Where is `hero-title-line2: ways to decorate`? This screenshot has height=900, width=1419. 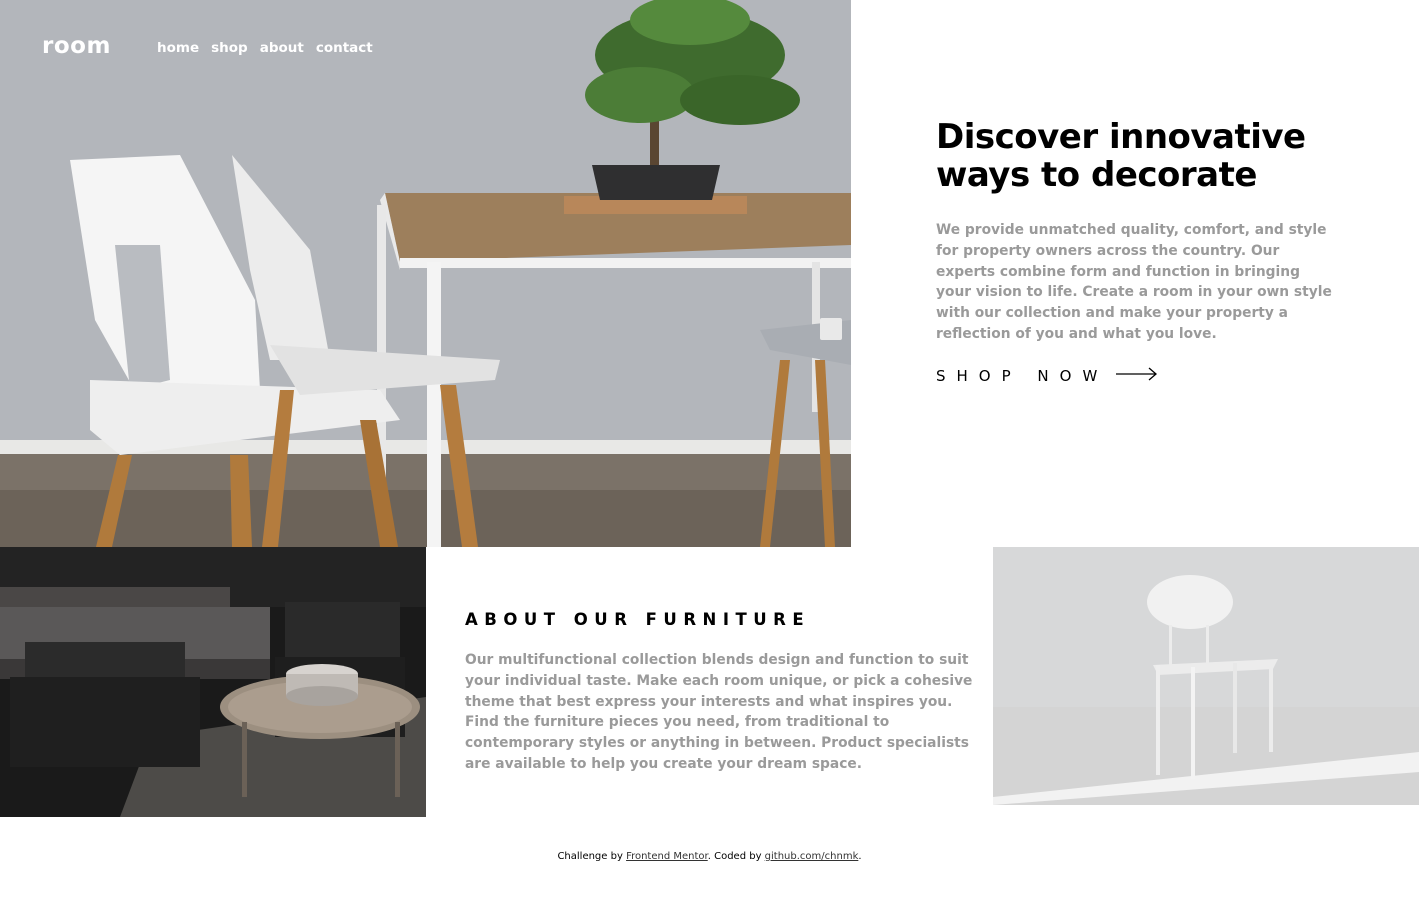
hero-title-line2: ways to decorate is located at coordinates (1096, 175).